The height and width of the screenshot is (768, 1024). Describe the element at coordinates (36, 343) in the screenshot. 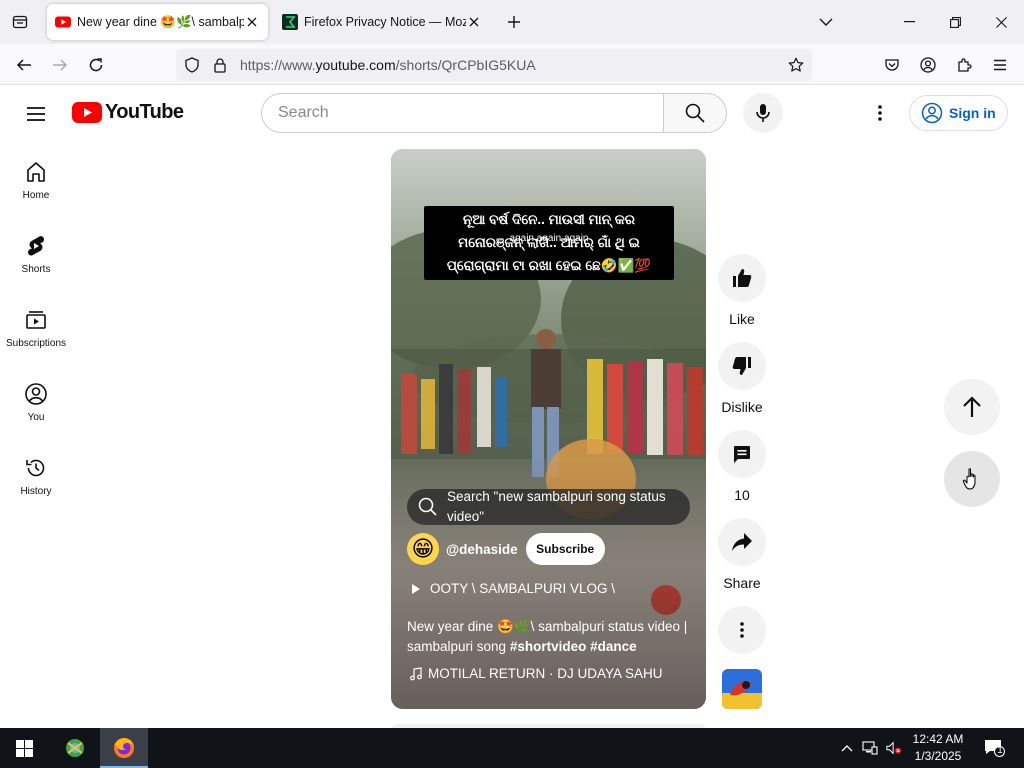

I see `guide-label: Subscriptions` at that location.